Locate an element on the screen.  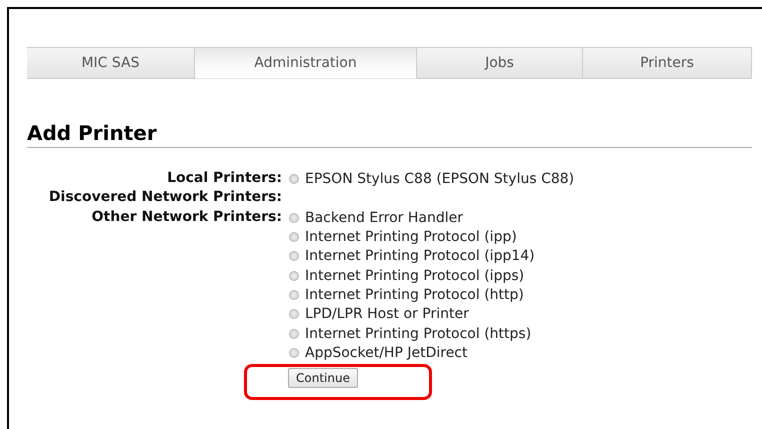
section-label: Local Printers: is located at coordinates (225, 178).